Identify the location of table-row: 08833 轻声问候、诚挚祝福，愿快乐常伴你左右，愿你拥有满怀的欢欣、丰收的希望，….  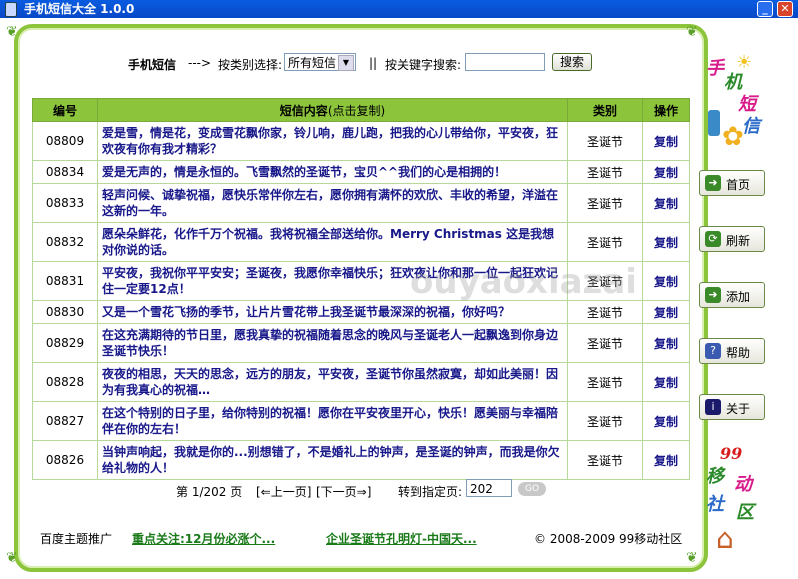
(361, 203).